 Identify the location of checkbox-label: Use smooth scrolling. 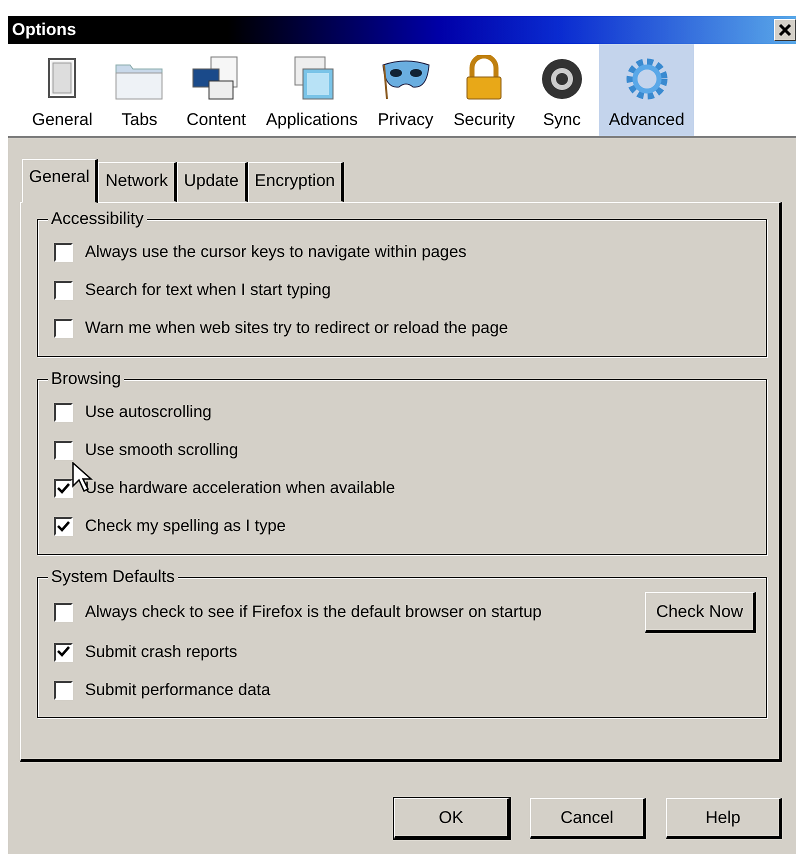
(420, 450).